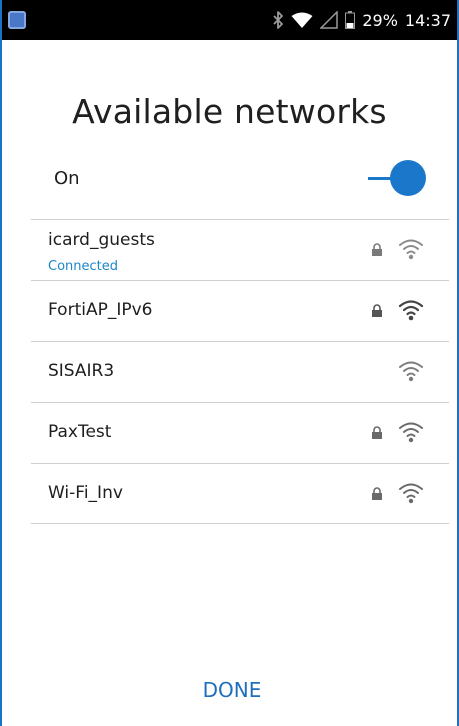  I want to click on network-ssid: SISAIR3, so click(81, 371).